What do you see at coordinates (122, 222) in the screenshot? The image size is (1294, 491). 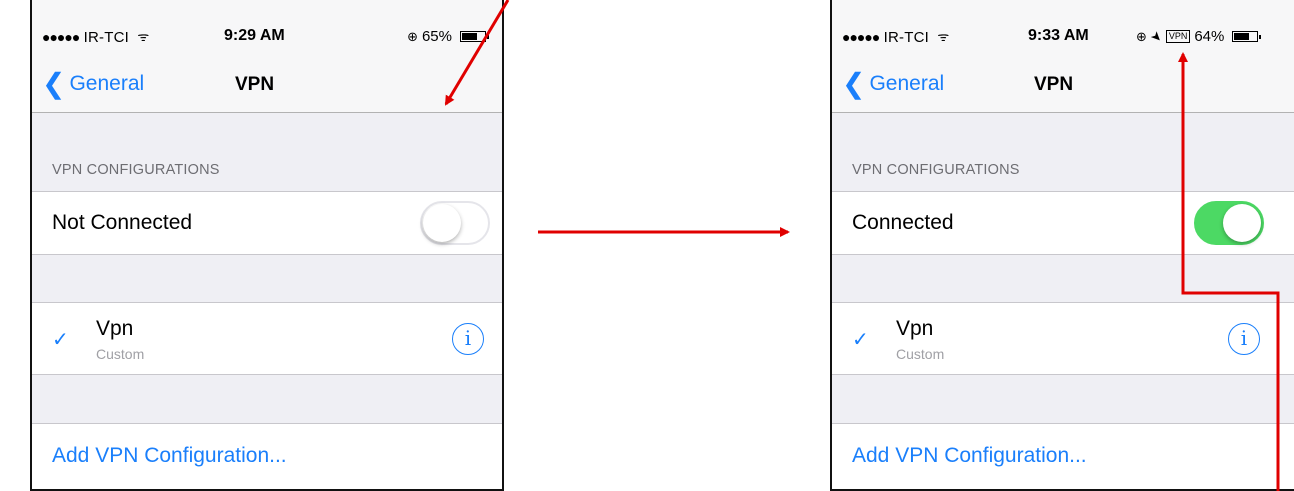 I see `connection-status: Not Connected` at bounding box center [122, 222].